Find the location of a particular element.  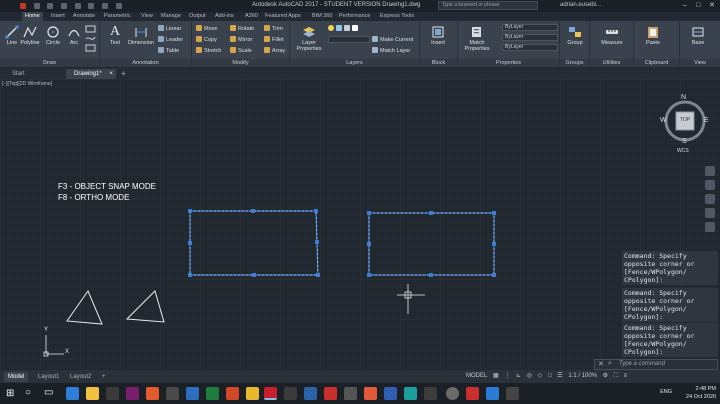

clean-screen-icon: ⛶ is located at coordinates (616, 376).